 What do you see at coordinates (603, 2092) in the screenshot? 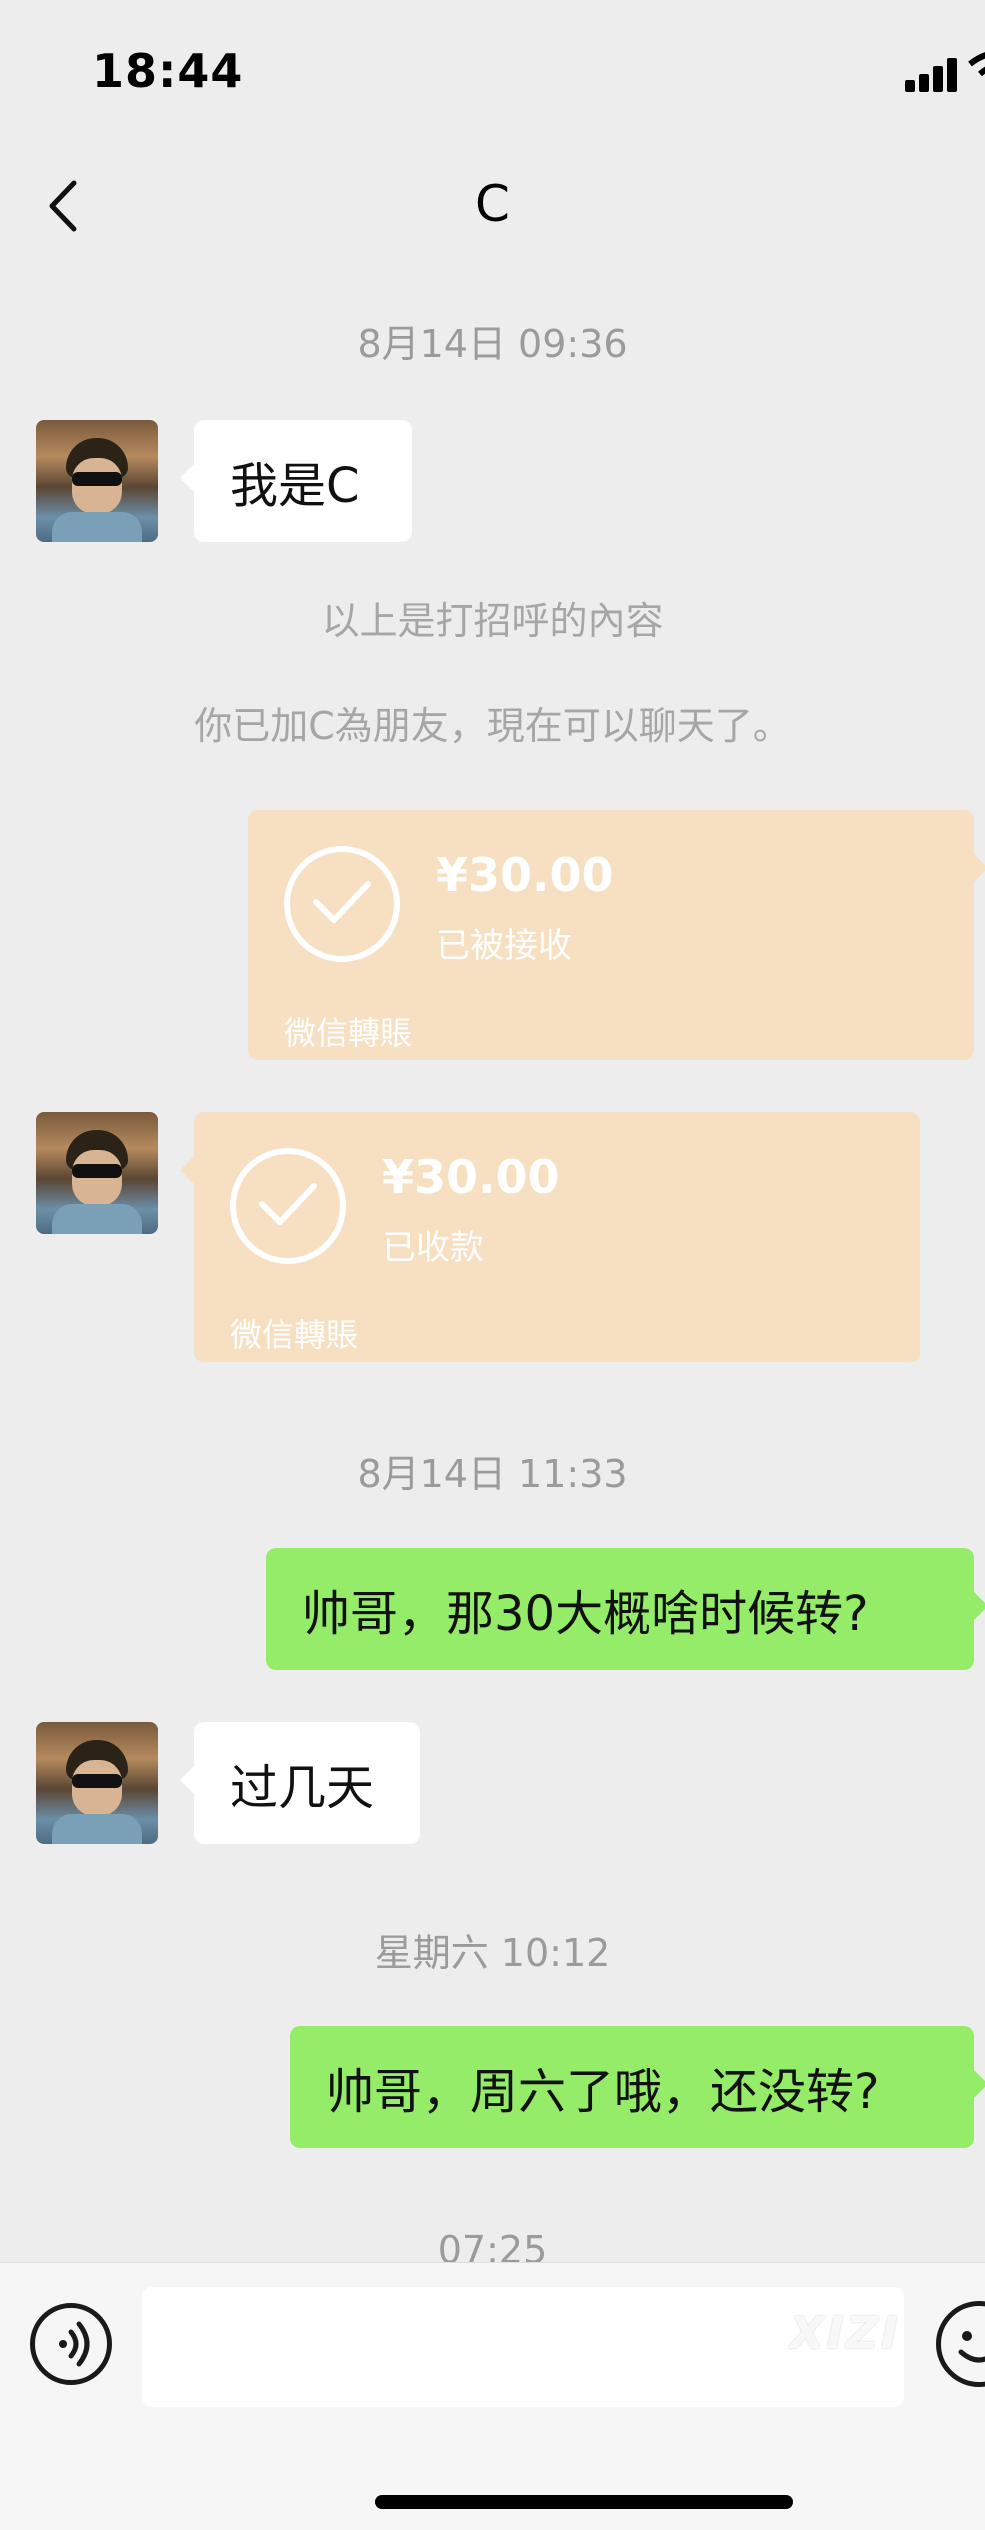
I see `message-text: 帅哥，周六了哦，还没转?` at bounding box center [603, 2092].